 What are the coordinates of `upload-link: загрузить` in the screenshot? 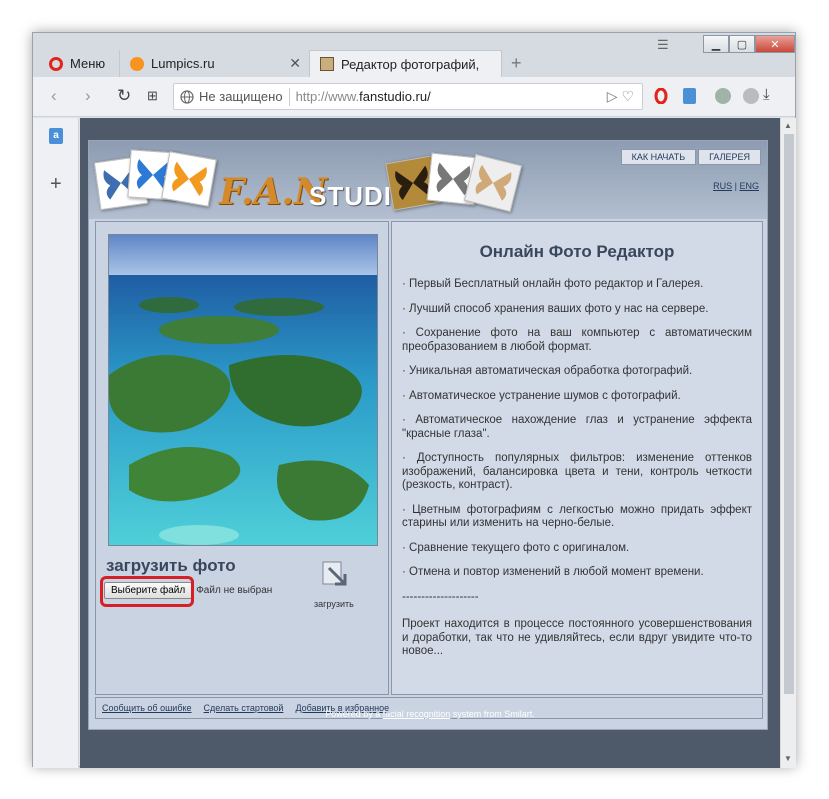 It's located at (334, 604).